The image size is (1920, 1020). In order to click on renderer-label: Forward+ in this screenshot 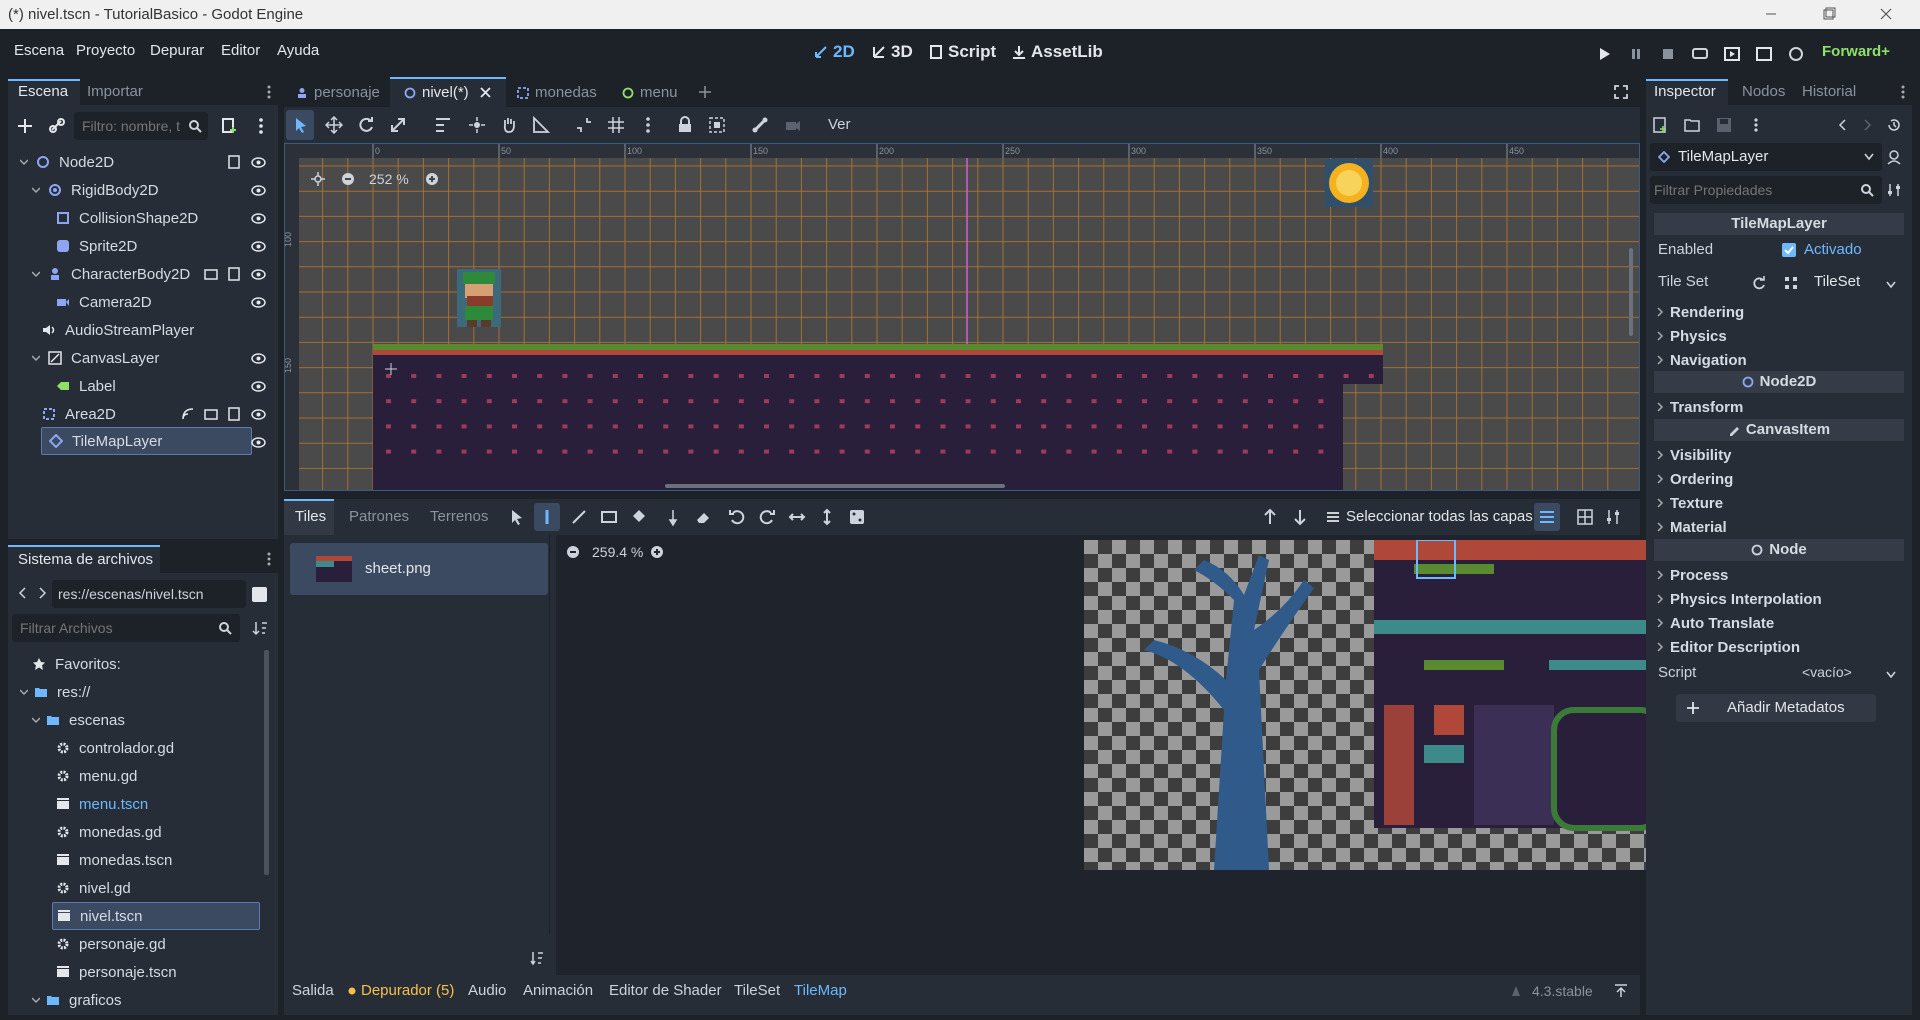, I will do `click(1856, 51)`.